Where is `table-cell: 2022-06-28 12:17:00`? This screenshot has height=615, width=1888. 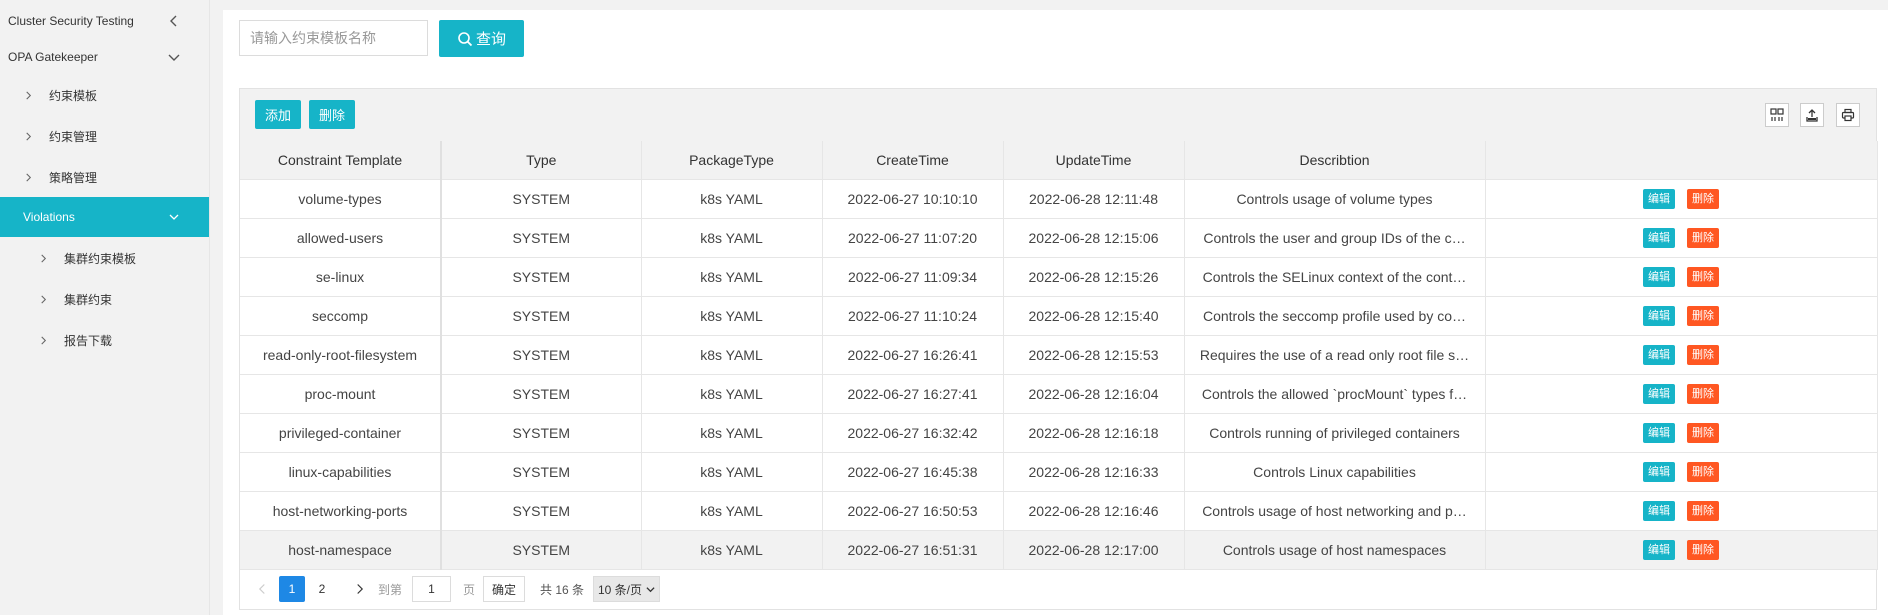
table-cell: 2022-06-28 12:17:00 is located at coordinates (1094, 550).